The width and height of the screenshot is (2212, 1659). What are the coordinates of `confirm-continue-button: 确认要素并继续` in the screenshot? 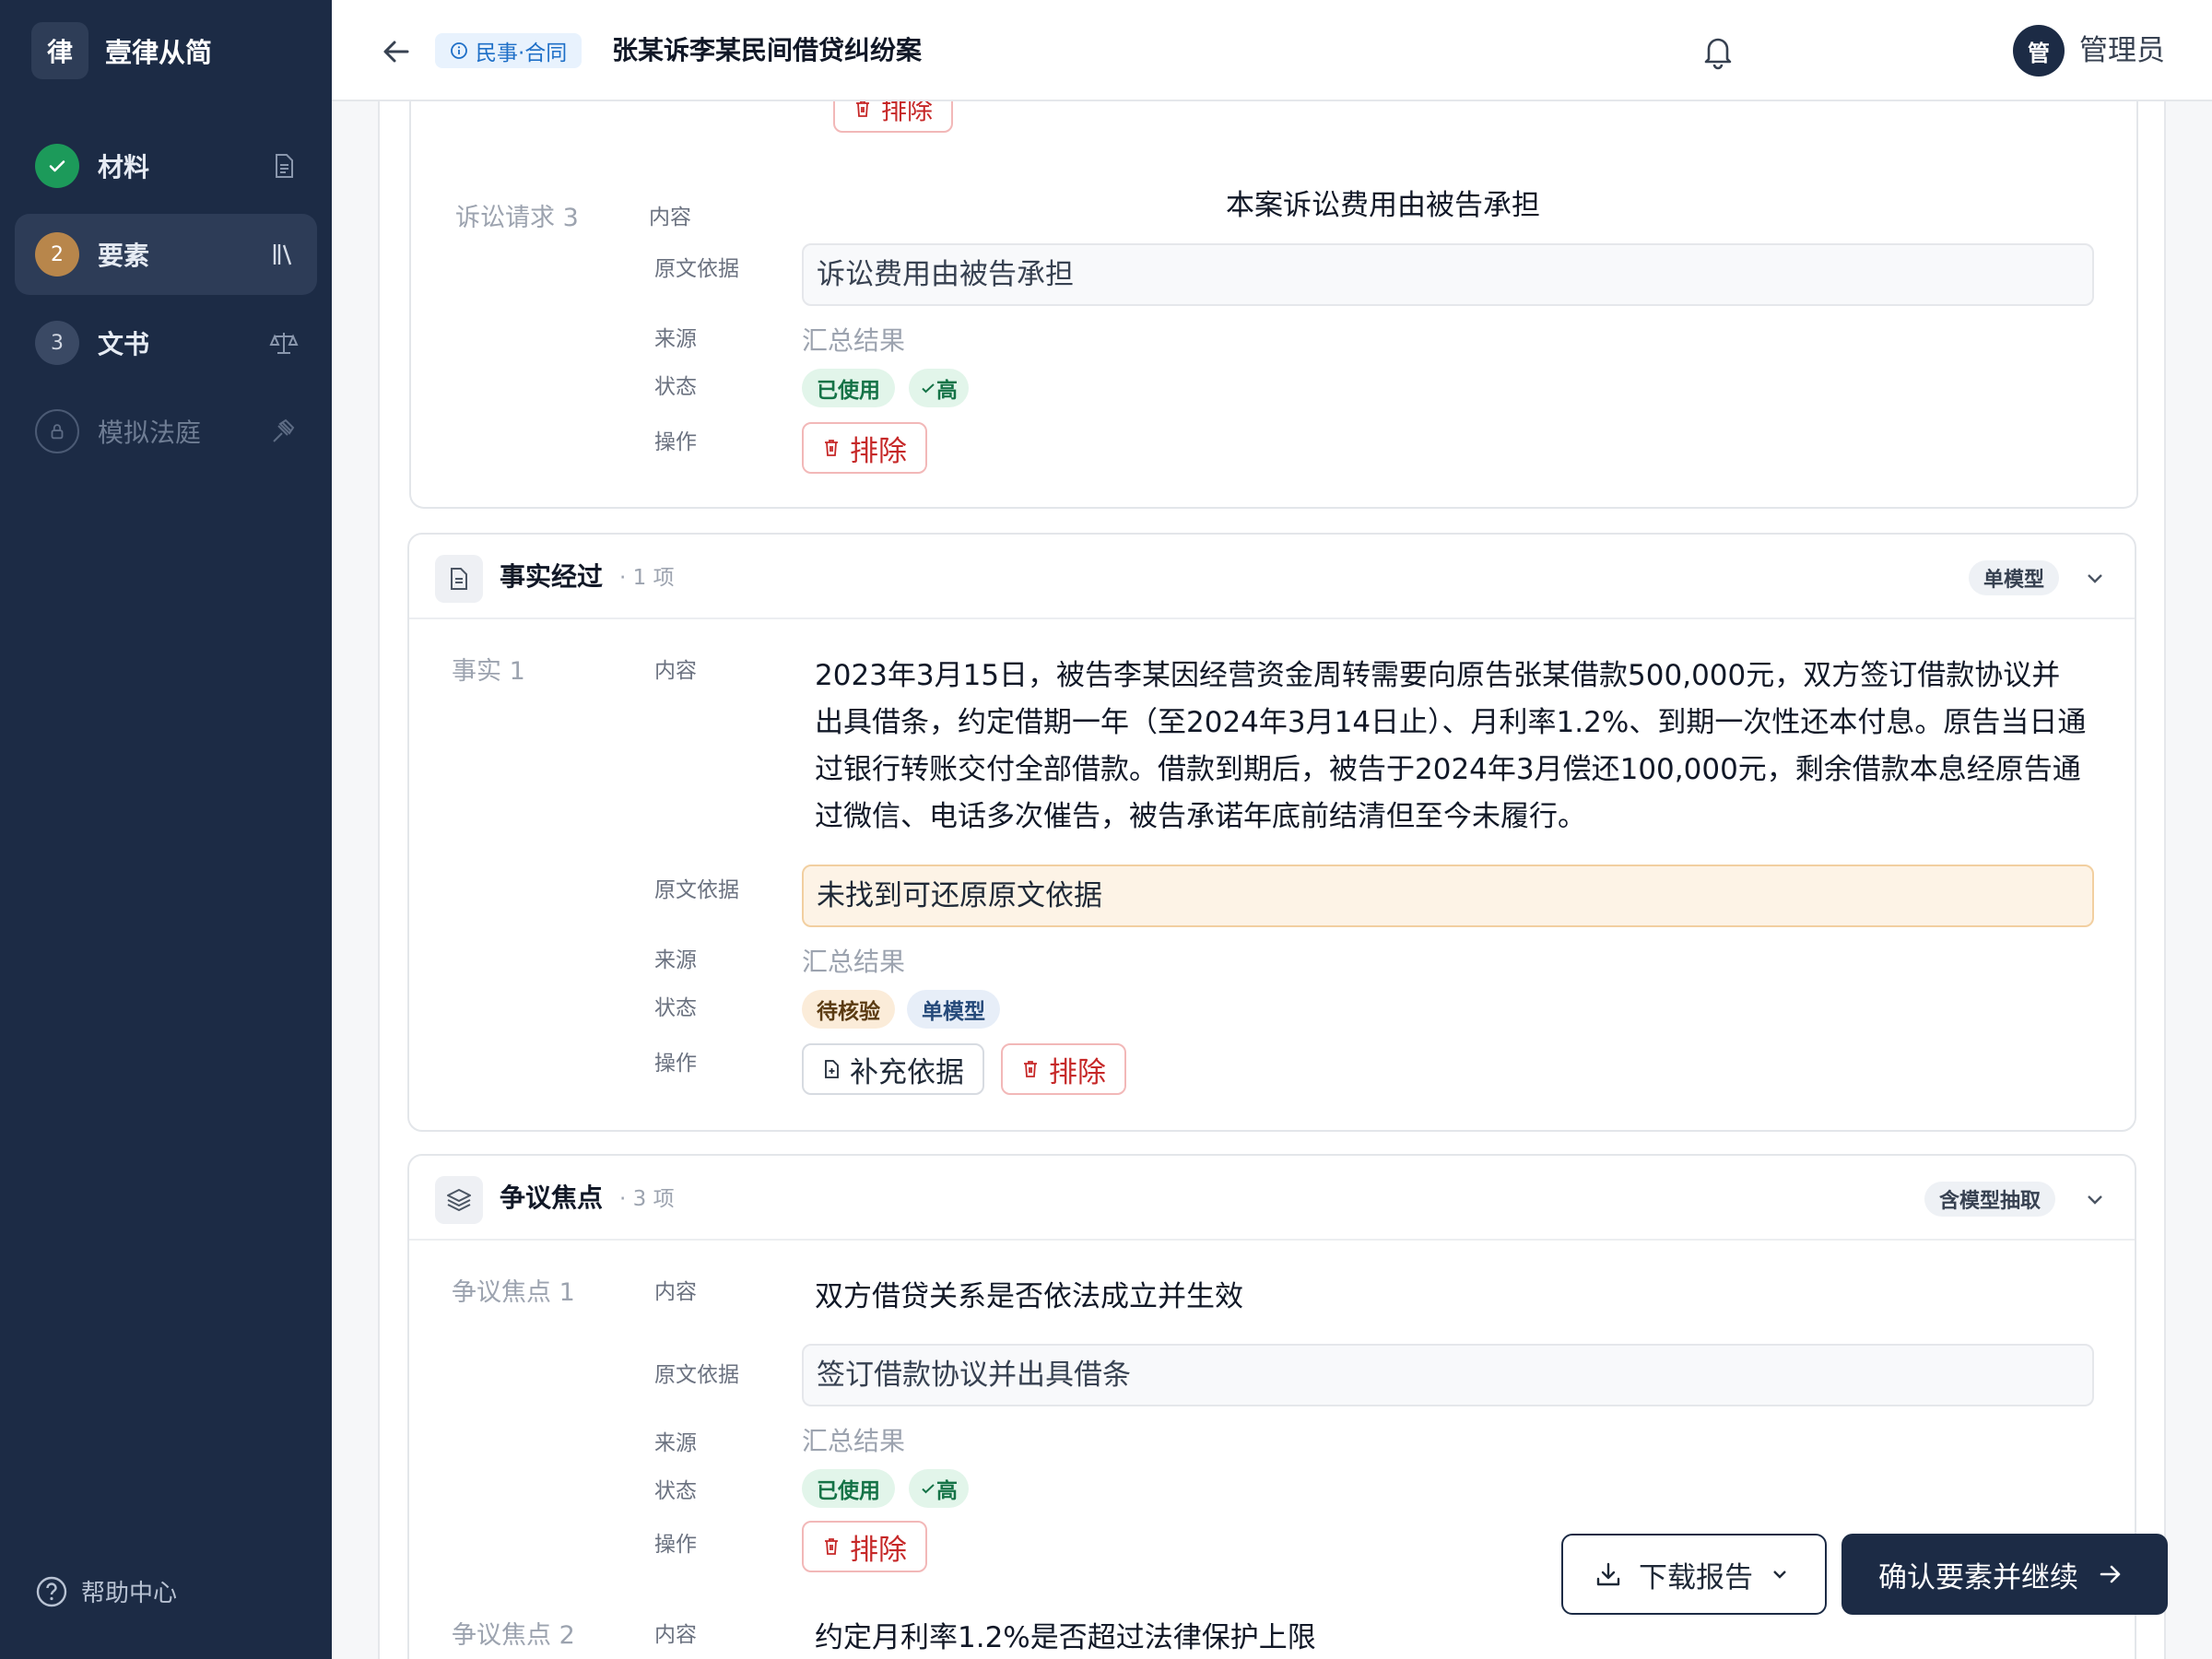 It's located at (2004, 1574).